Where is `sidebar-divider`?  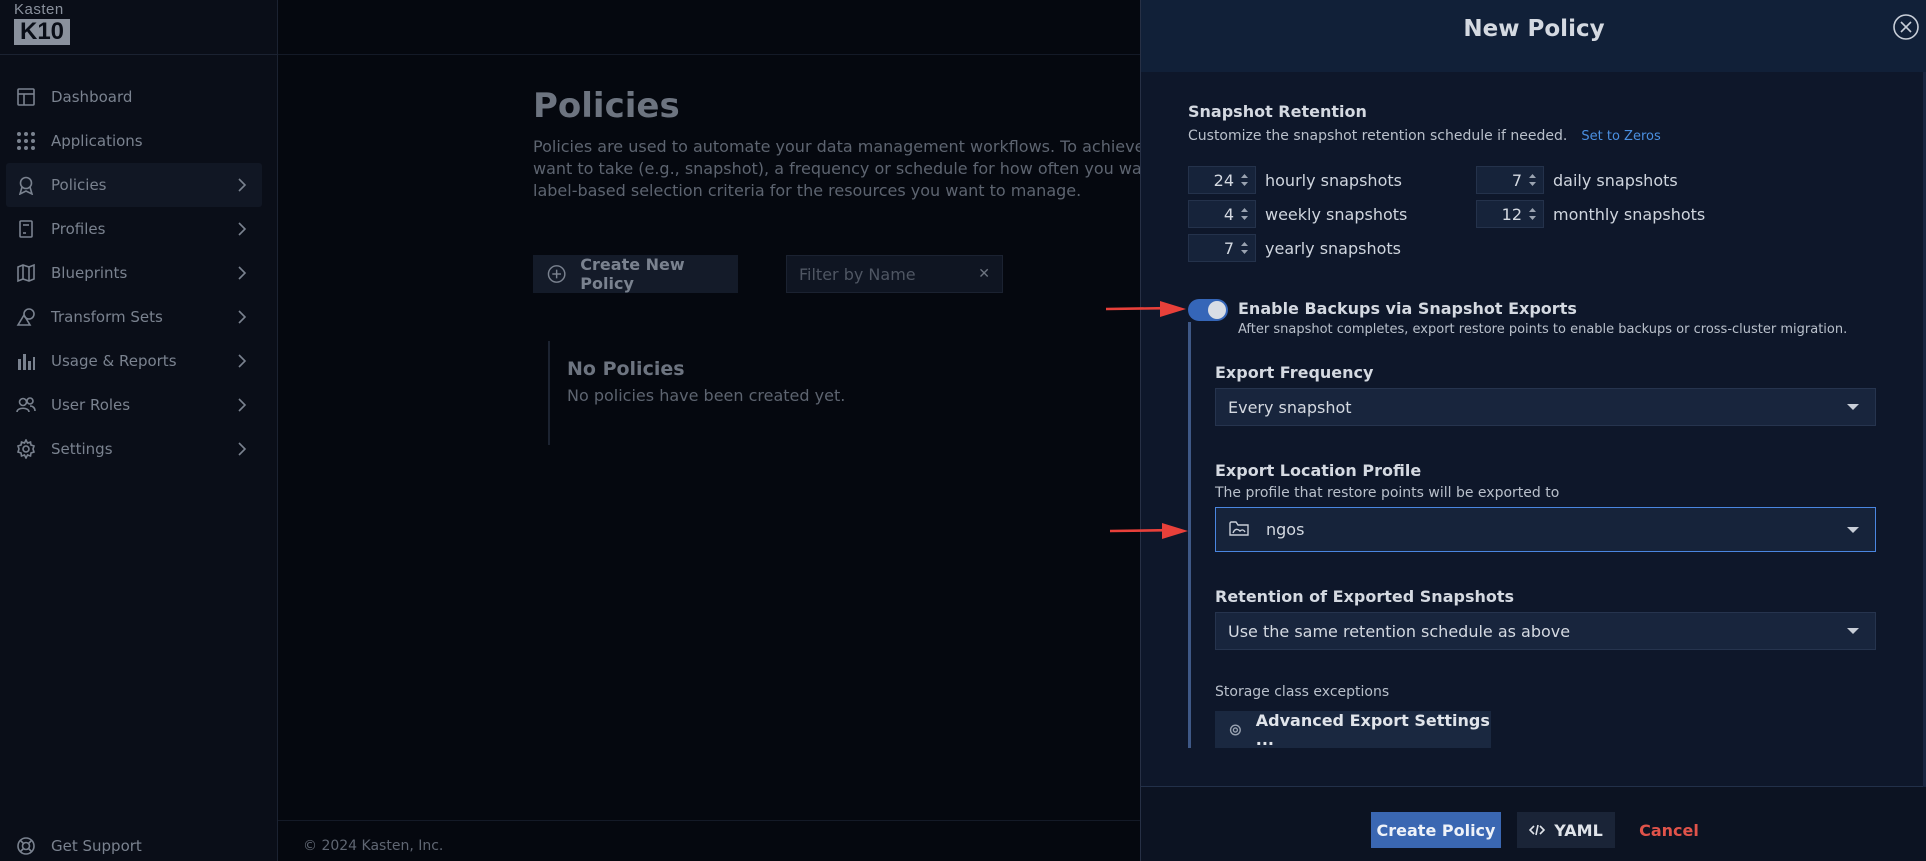
sidebar-divider is located at coordinates (139, 54).